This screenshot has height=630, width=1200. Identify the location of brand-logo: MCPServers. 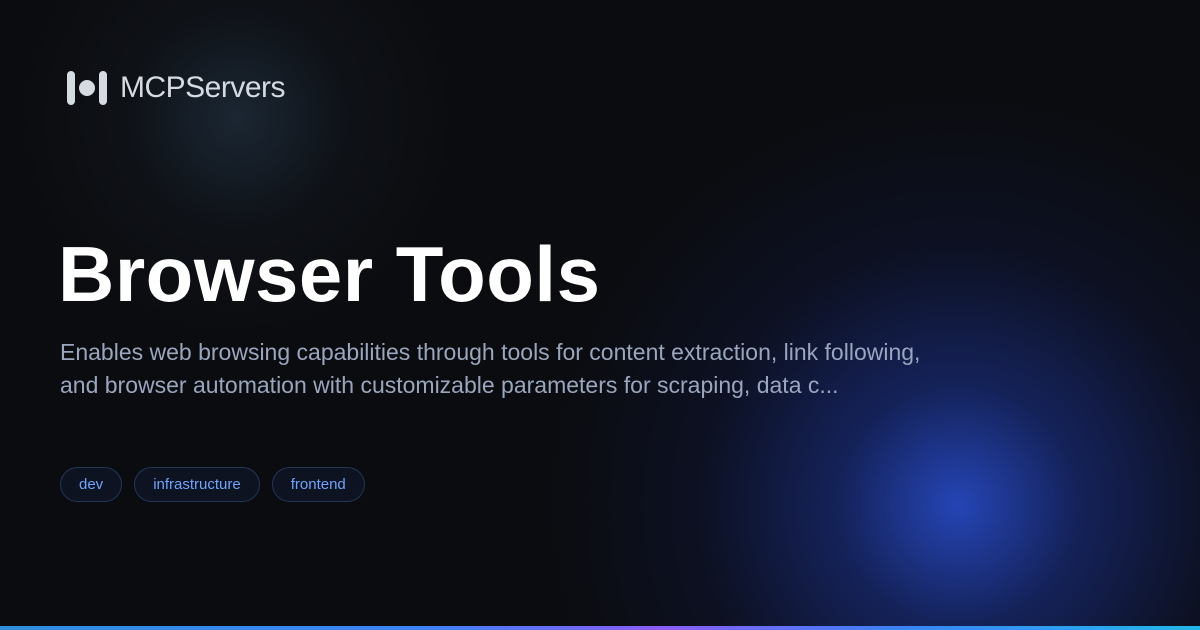
(176, 88).